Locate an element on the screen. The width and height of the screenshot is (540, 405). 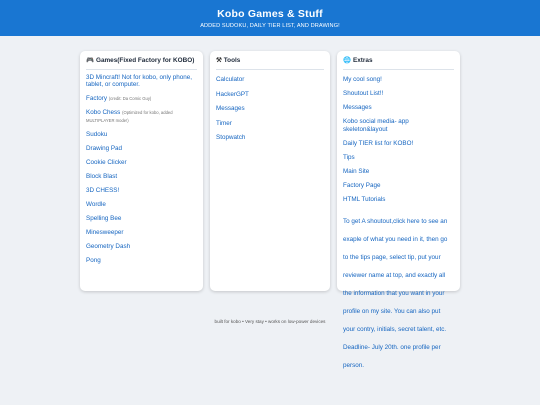
games-link: Pong is located at coordinates (141, 260).